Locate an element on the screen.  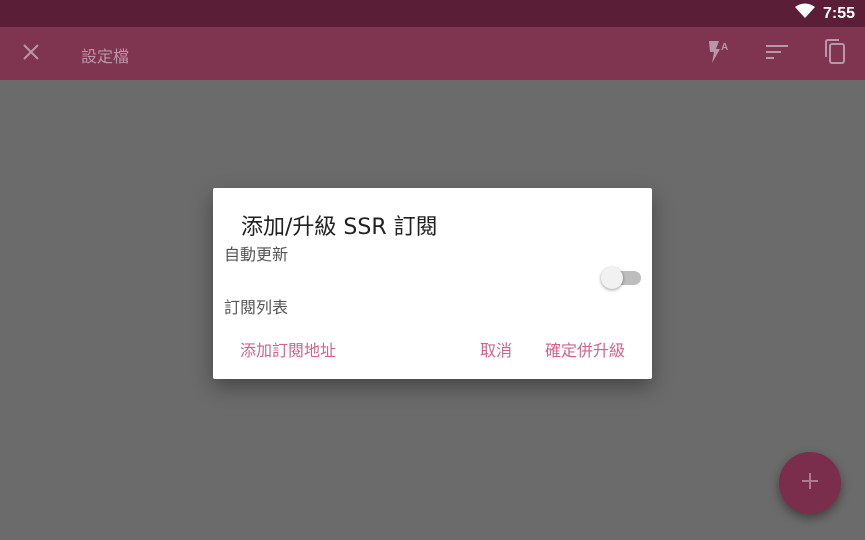
status-bar: 7:55 is located at coordinates (432, 13).